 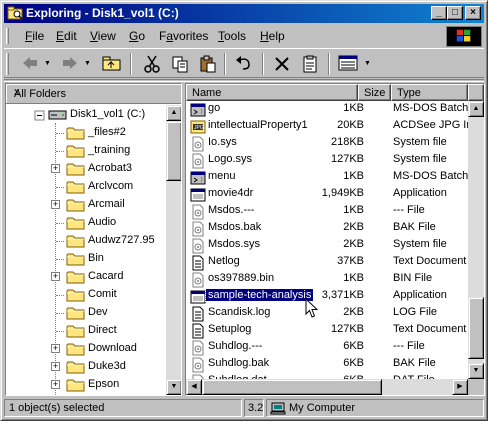 What do you see at coordinates (244, 13) in the screenshot?
I see `title-bar: Exploring - Disk1_vol1 (C:) _ □ ×` at bounding box center [244, 13].